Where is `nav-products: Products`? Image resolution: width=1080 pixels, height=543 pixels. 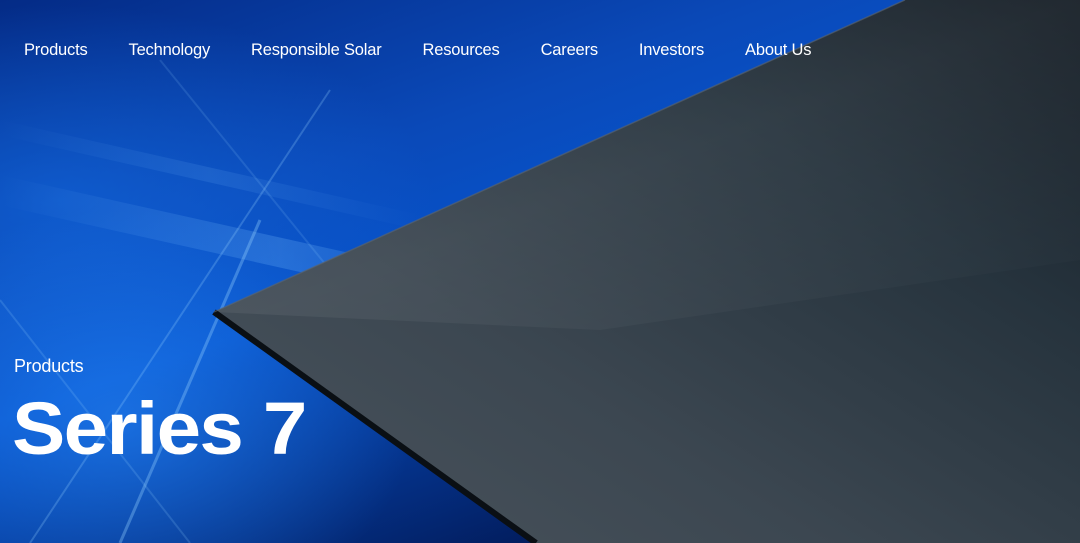
nav-products: Products is located at coordinates (56, 50).